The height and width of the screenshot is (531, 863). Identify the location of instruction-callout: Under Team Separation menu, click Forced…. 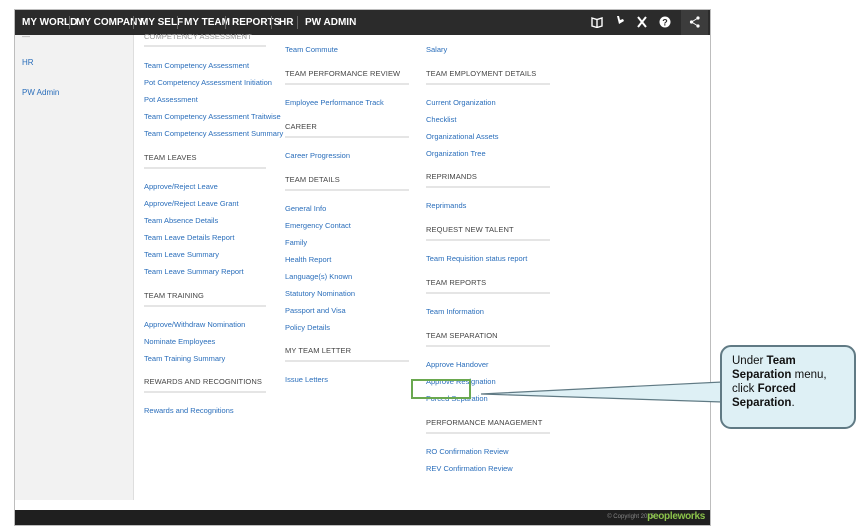
(788, 387).